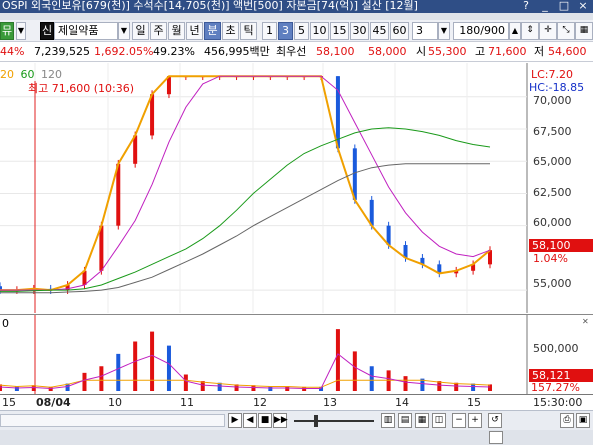 This screenshot has height=445, width=593. What do you see at coordinates (86, 31) in the screenshot?
I see `stock-name-field: 제일약품` at bounding box center [86, 31].